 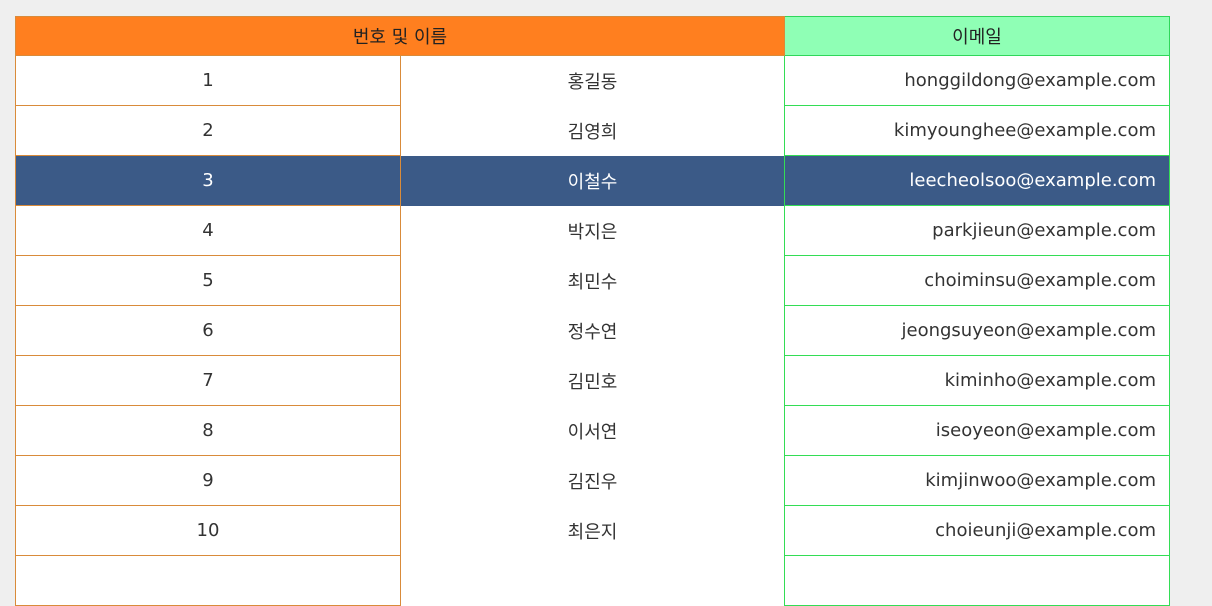 I want to click on table-row: 6 정수연 jeongsuyeon@example.com, so click(x=592, y=330).